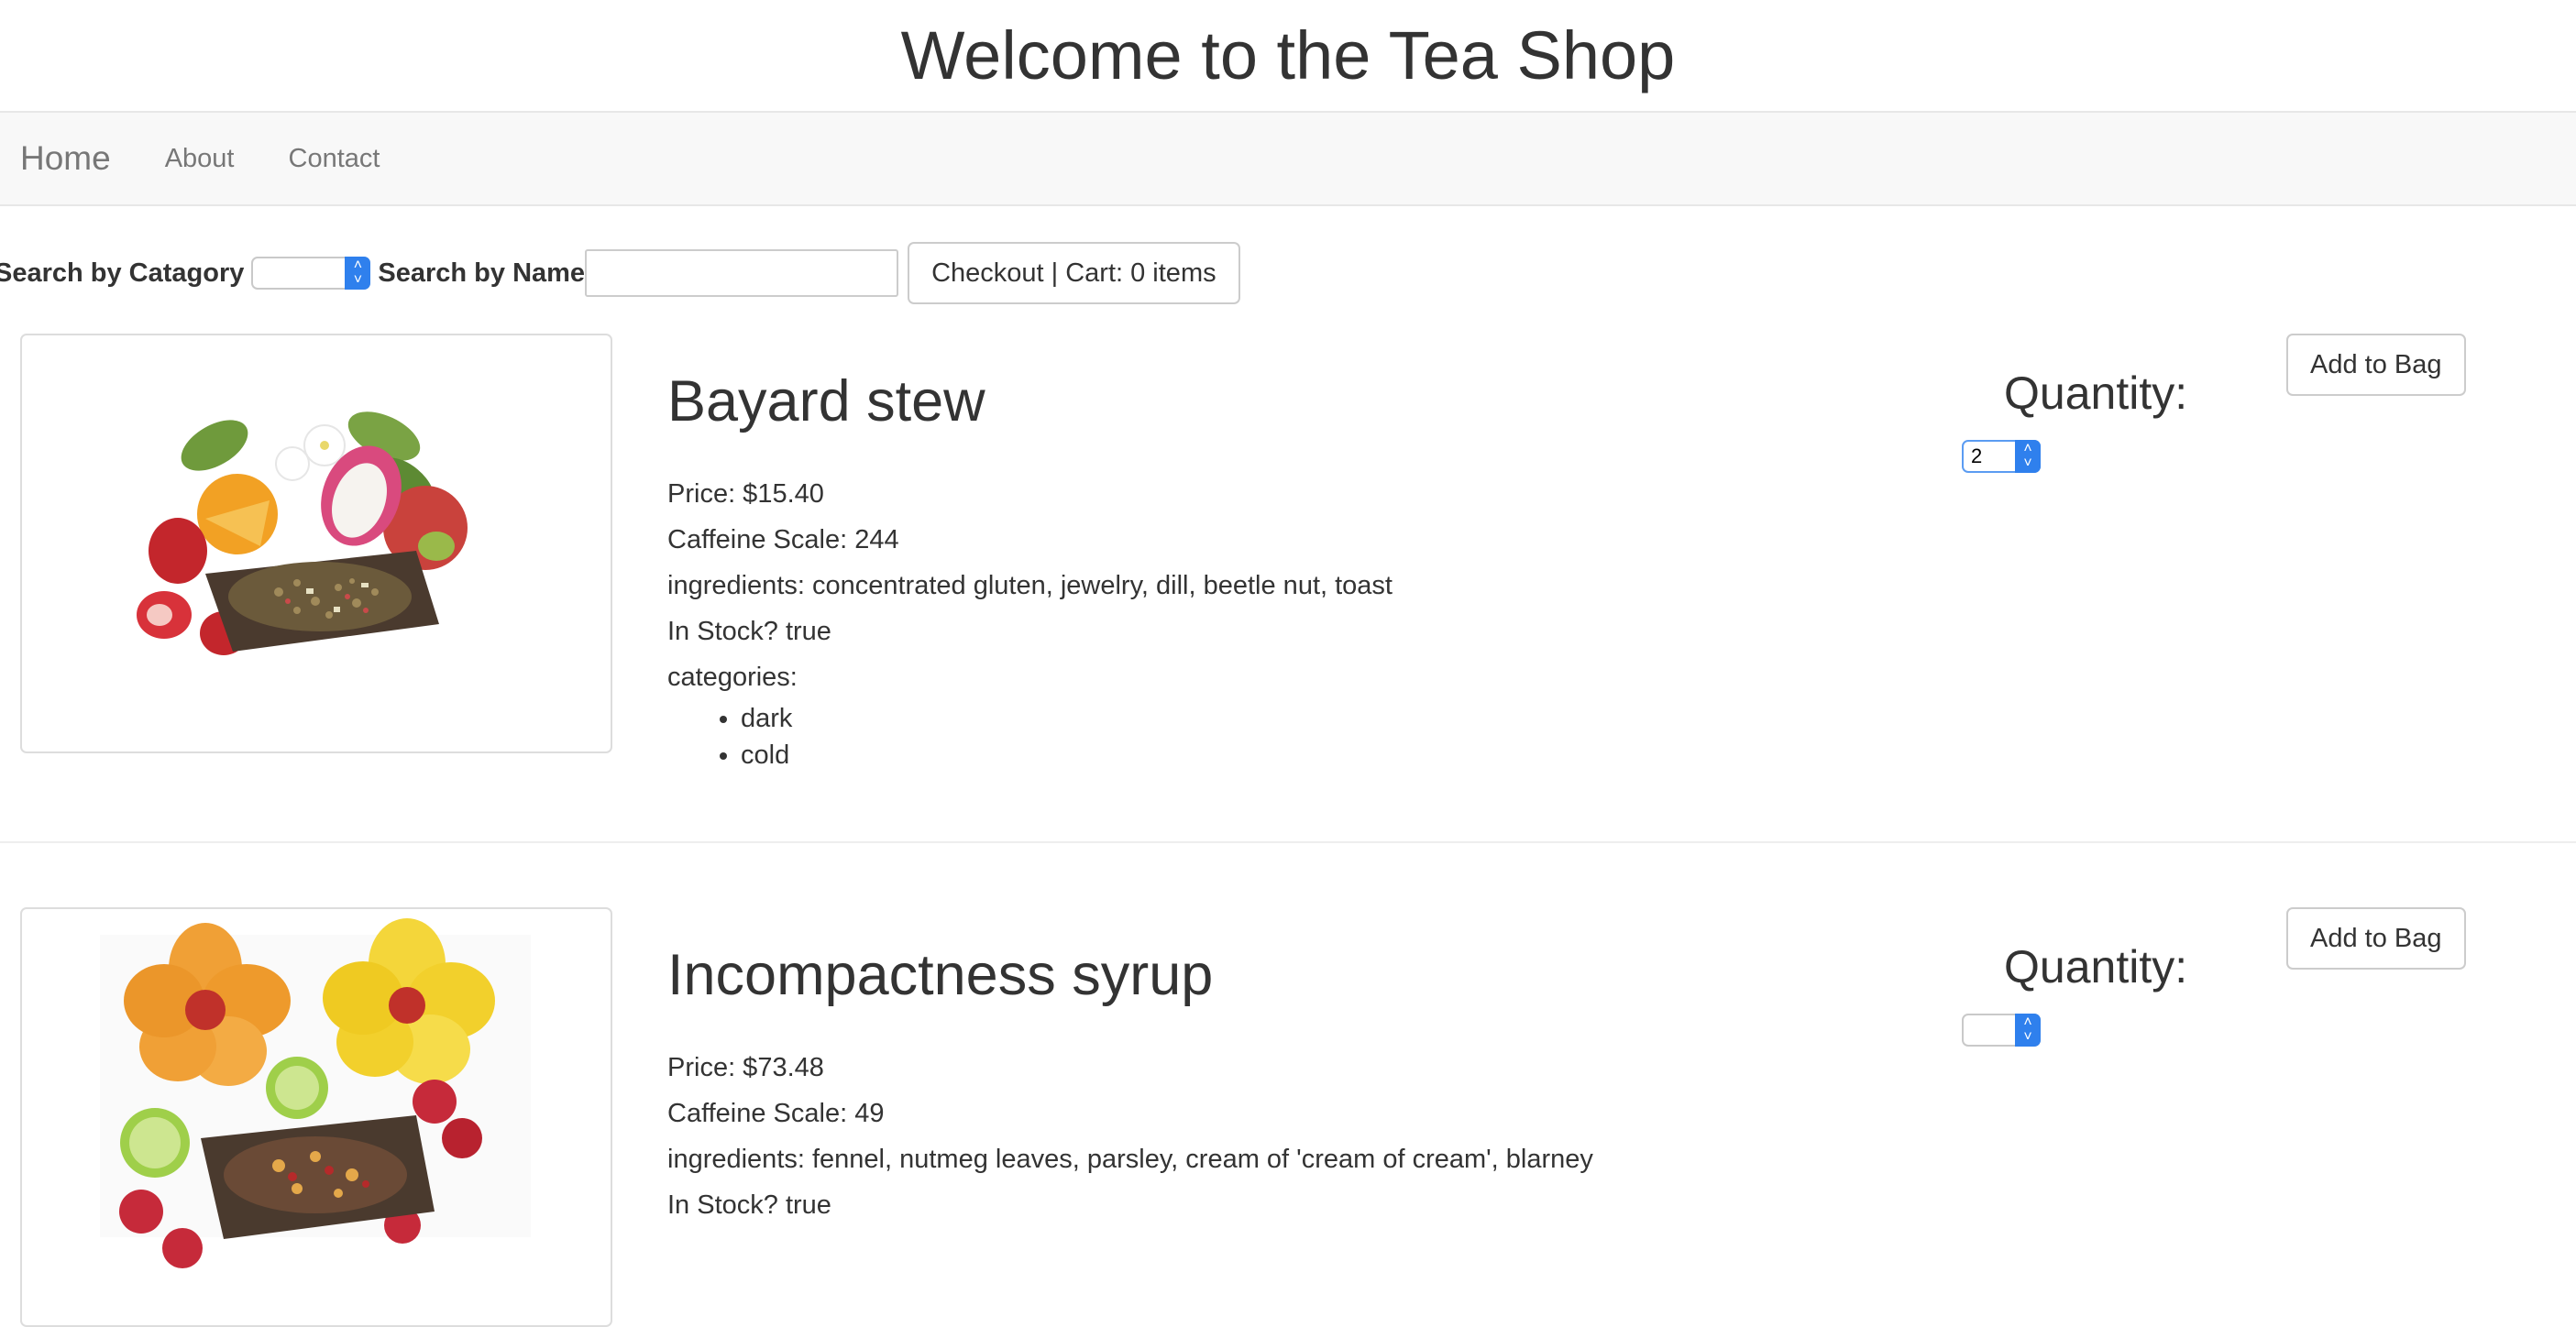  Describe the element at coordinates (1977, 455) in the screenshot. I see `quantity-select-value: 2` at that location.